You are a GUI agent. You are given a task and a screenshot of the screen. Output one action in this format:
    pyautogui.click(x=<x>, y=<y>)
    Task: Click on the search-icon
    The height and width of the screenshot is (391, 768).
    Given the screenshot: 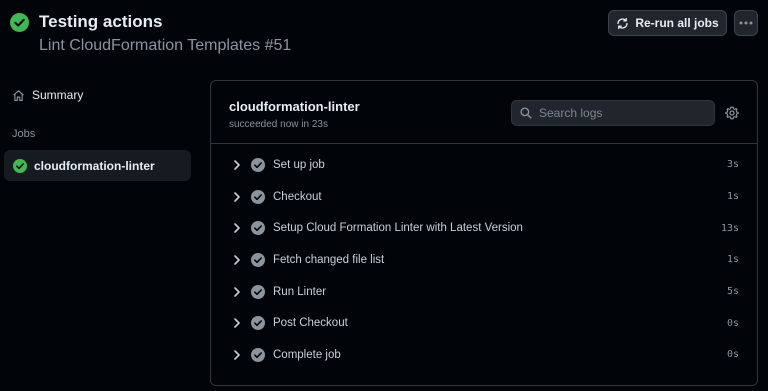 What is the action you would take?
    pyautogui.click(x=526, y=113)
    